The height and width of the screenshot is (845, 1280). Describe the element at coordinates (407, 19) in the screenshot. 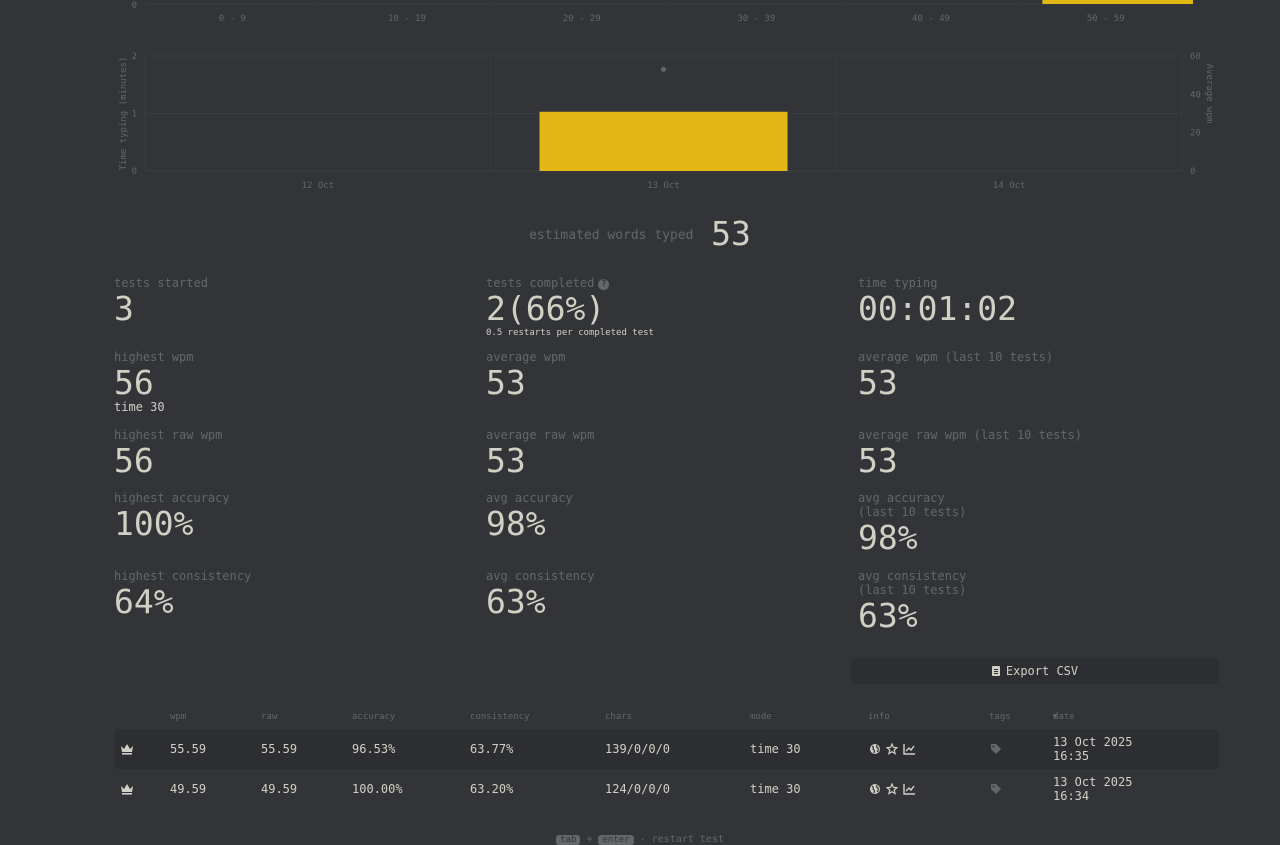

I see `x-tick-label: 10 - 19` at that location.